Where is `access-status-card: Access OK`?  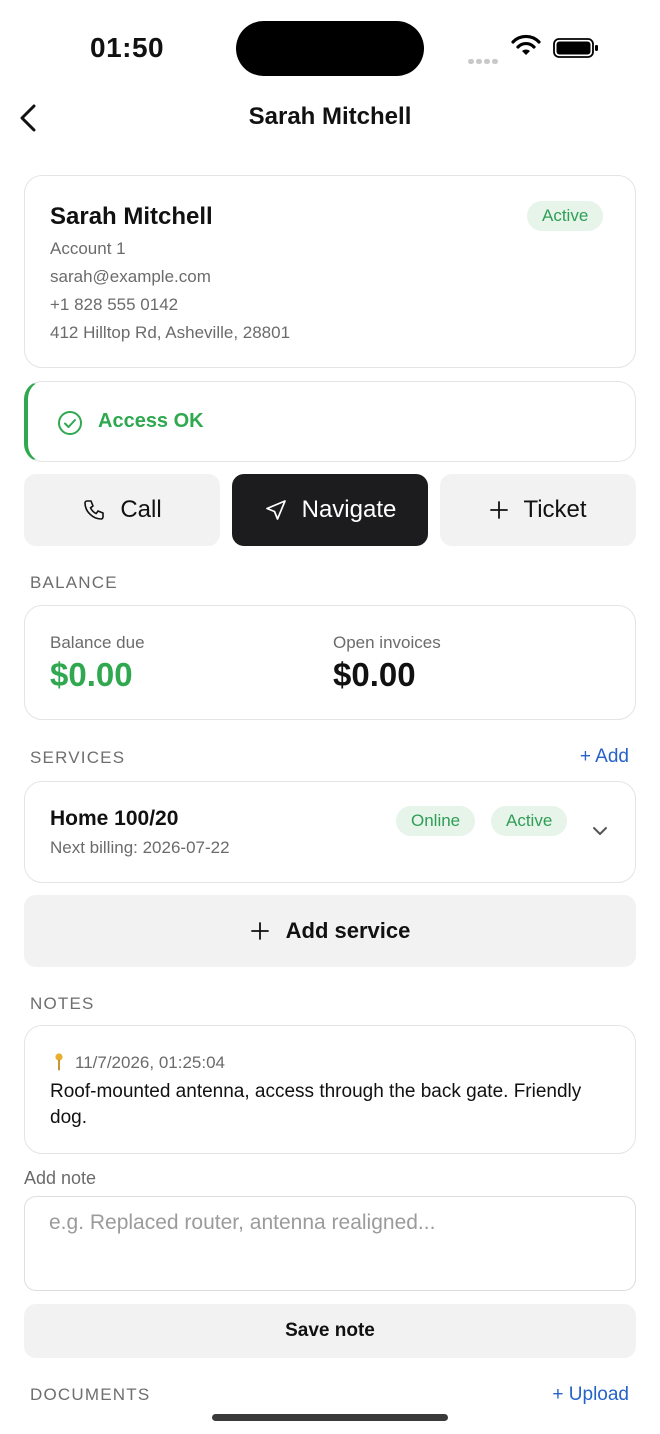
access-status-card: Access OK is located at coordinates (330, 421).